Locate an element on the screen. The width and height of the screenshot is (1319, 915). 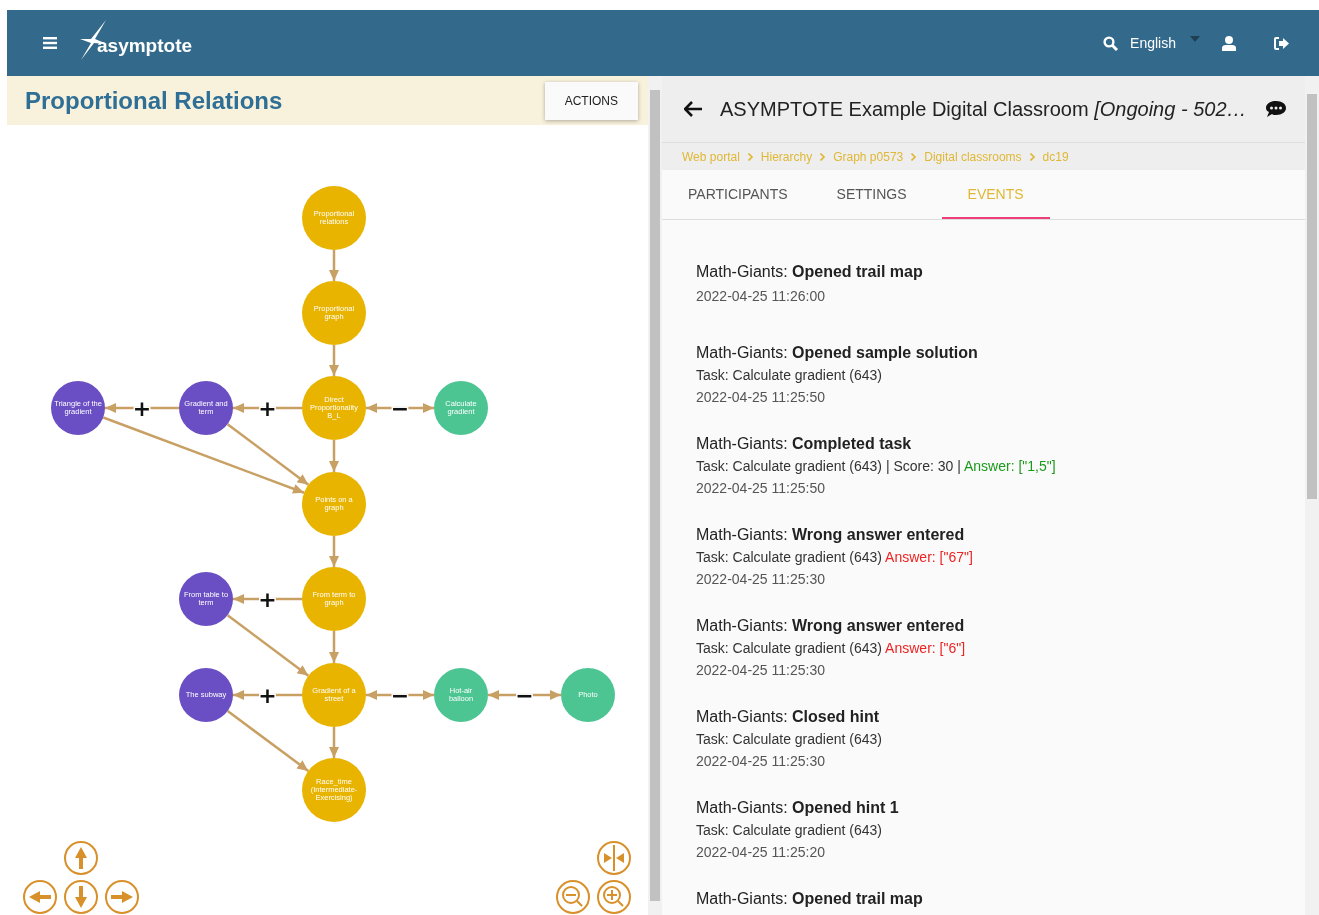
map-title: Proportional Relations is located at coordinates (154, 100).